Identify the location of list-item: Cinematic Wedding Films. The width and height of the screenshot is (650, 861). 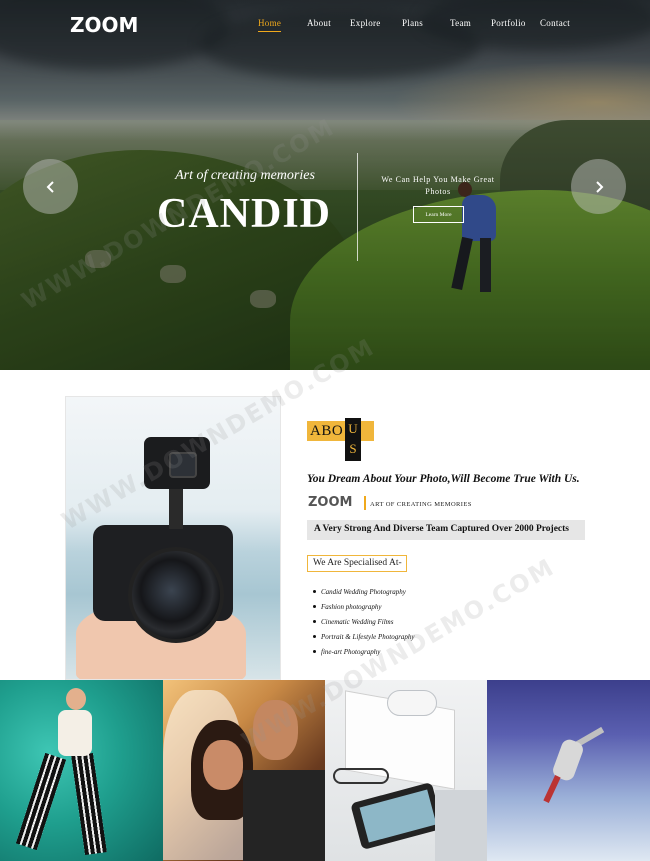
(364, 621).